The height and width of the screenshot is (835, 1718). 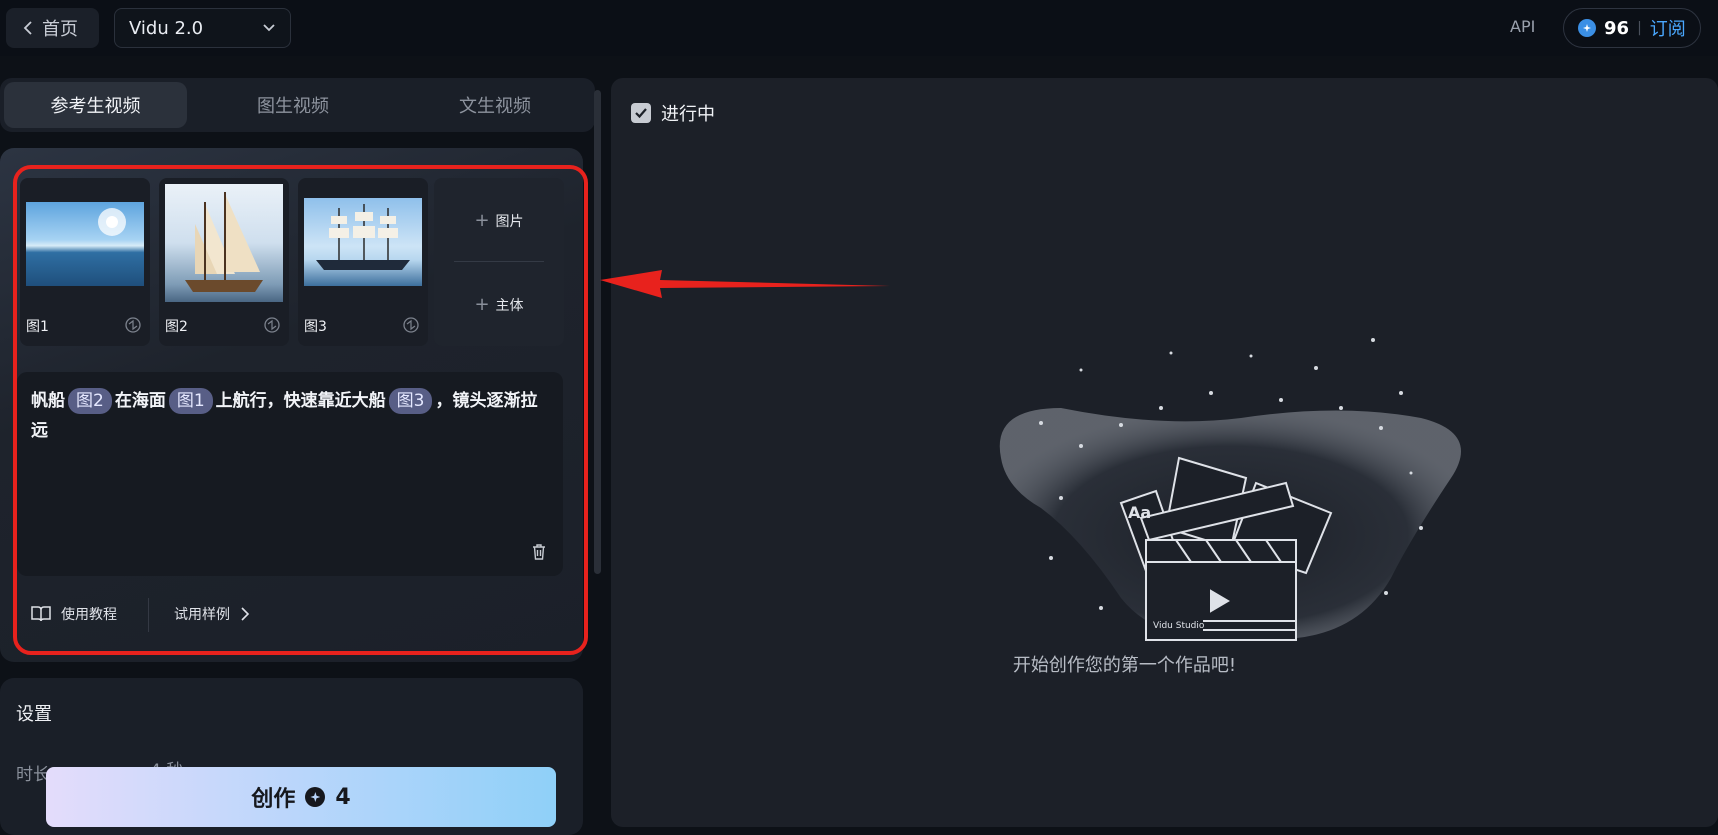 I want to click on mode-tabs: 参考生视频 图生视频 文生视频, so click(x=297, y=105).